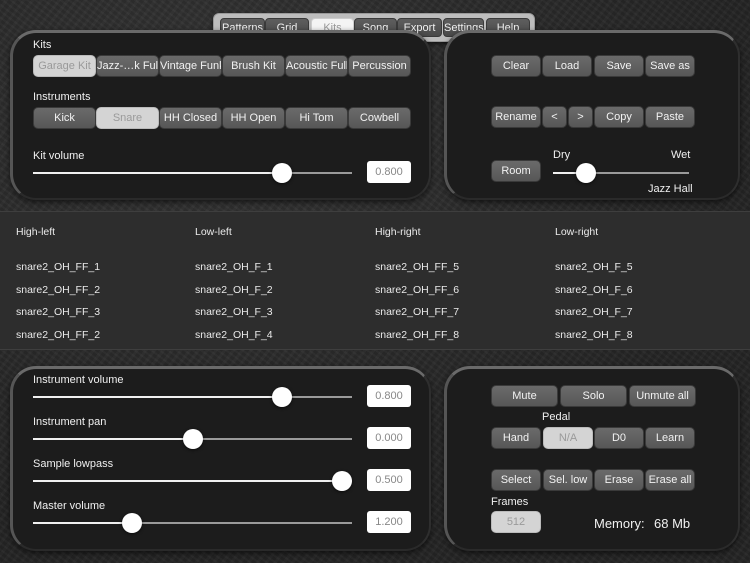 The height and width of the screenshot is (563, 750). Describe the element at coordinates (417, 335) in the screenshot. I see `sample-cell: snare2_OH_FF_8` at that location.